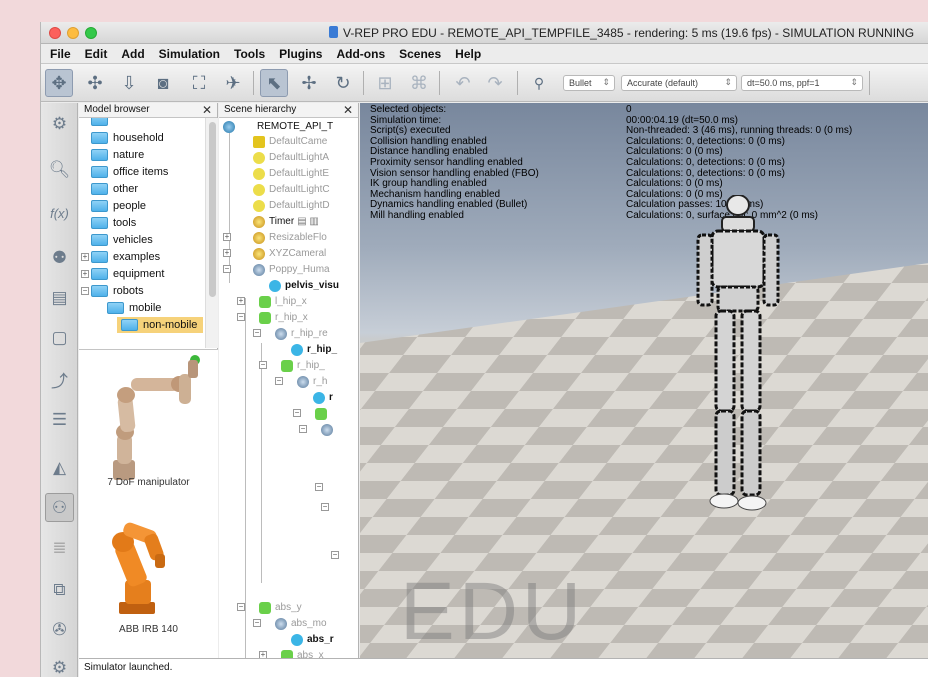  I want to click on video-recorder-button: ✇, so click(59, 629).